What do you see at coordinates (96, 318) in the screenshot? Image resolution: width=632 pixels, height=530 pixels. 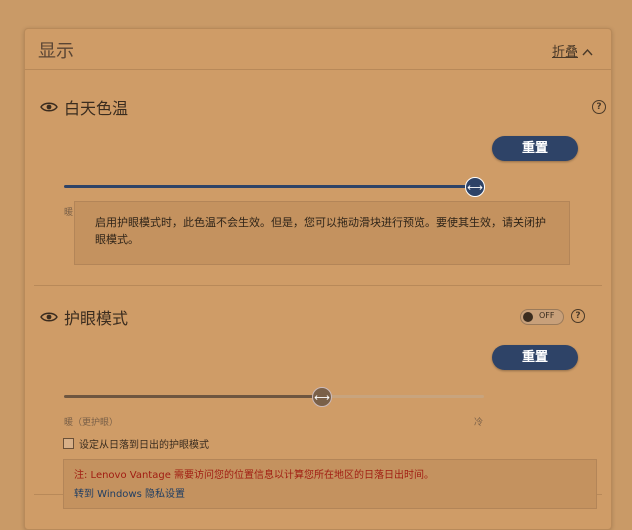 I see `eye-care-title: 护眼模式` at bounding box center [96, 318].